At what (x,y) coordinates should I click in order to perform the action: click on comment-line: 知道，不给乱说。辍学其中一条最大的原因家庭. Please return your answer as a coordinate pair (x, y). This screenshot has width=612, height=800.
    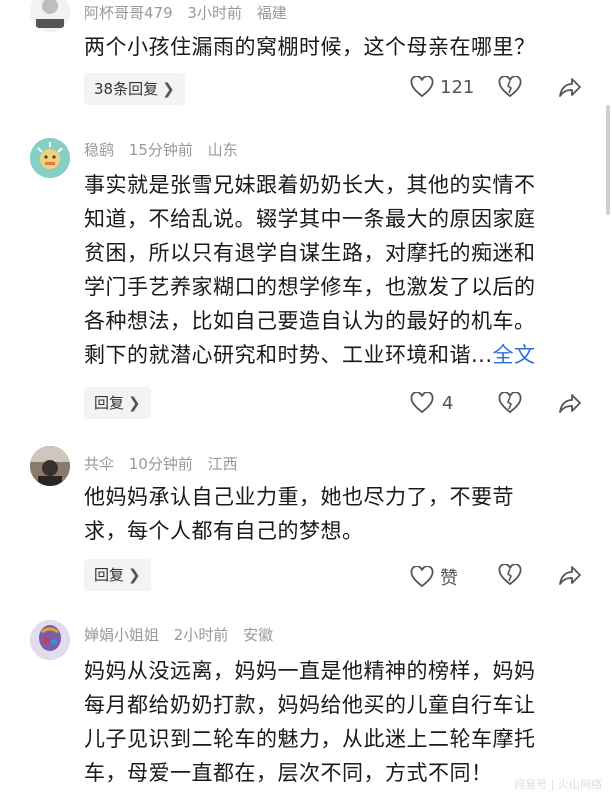
    Looking at the image, I should click on (310, 219).